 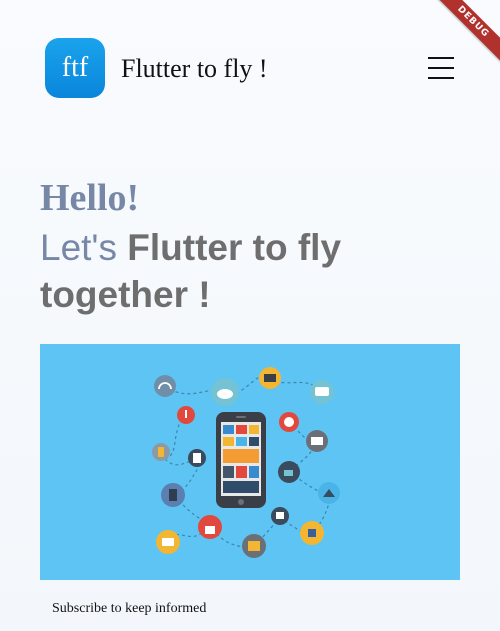 I want to click on logo-text: ftf, so click(x=75, y=67).